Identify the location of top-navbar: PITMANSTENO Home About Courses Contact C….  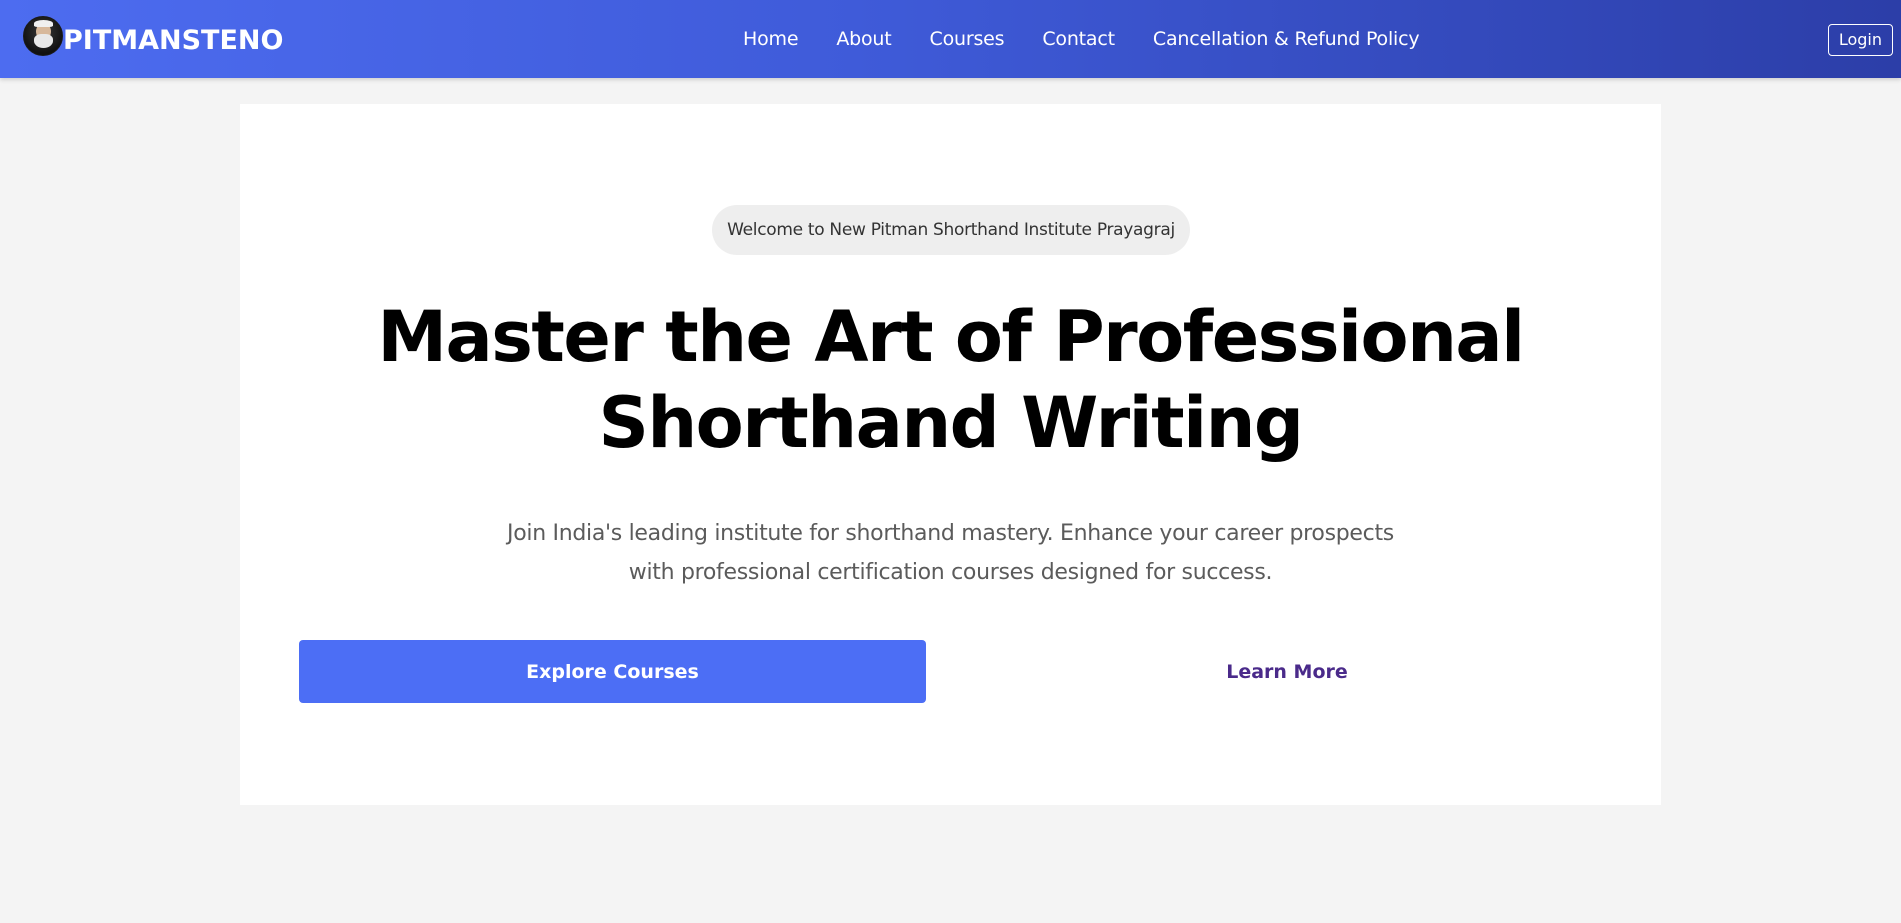
(950, 39).